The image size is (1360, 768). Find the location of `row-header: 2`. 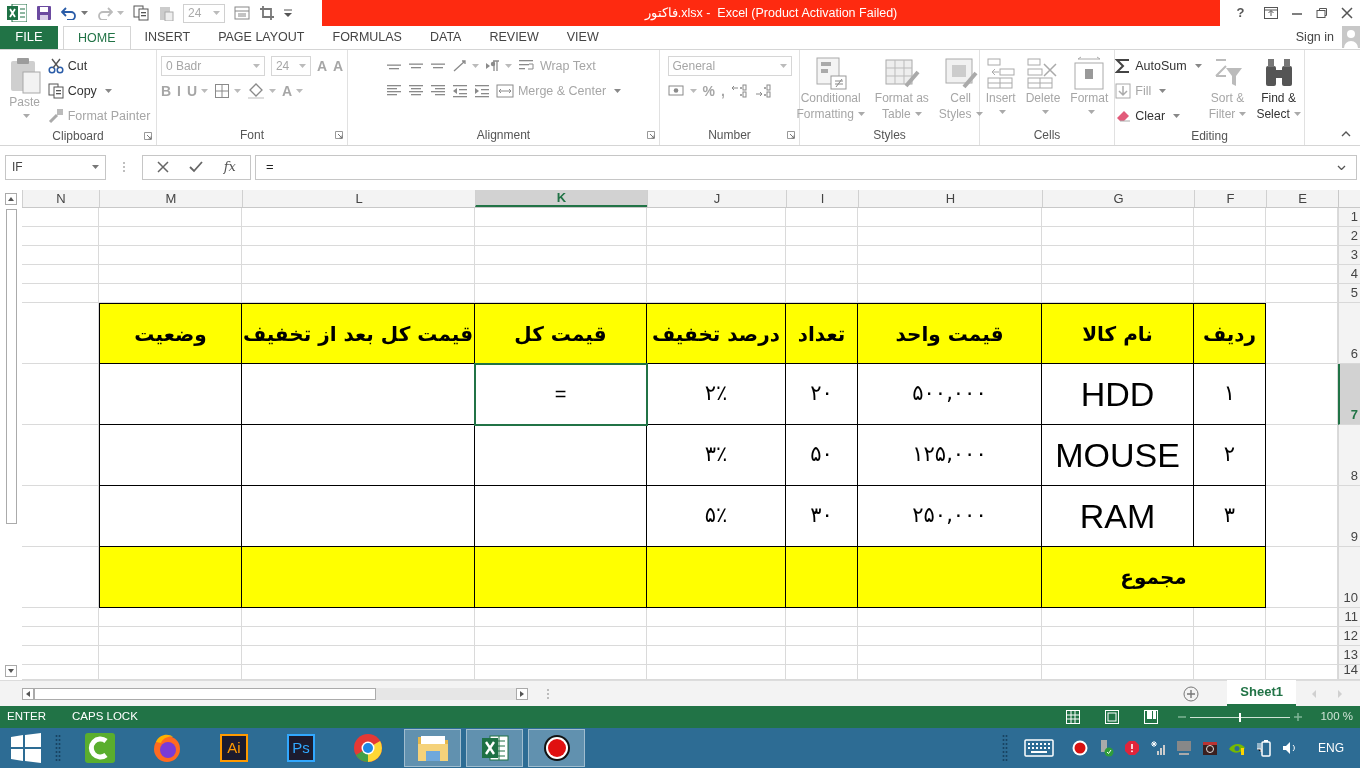

row-header: 2 is located at coordinates (1349, 236).